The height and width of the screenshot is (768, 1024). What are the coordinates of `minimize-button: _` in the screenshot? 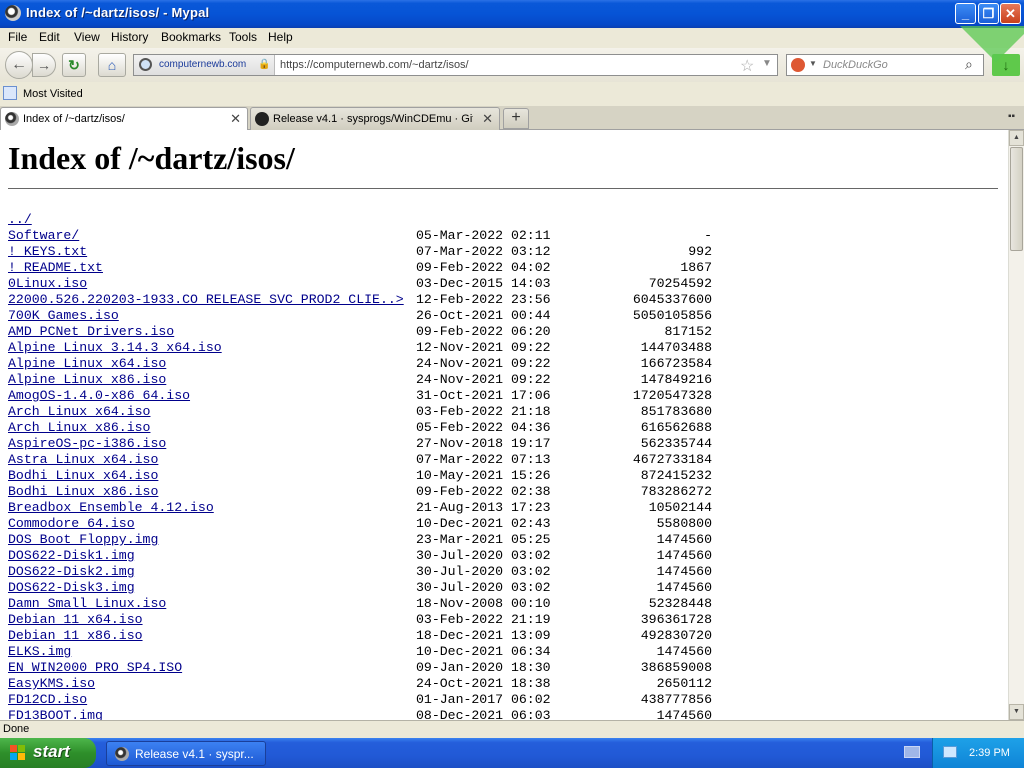 It's located at (965, 13).